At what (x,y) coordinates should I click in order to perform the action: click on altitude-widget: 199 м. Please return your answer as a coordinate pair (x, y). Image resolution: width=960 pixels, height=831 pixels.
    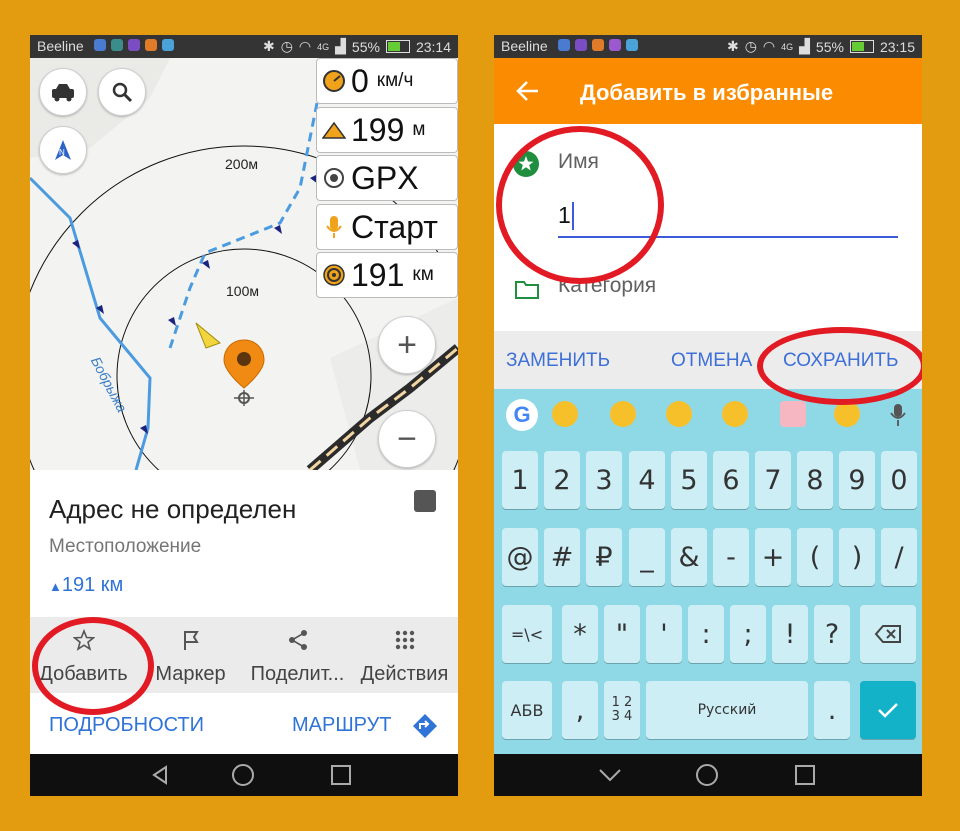
    Looking at the image, I should click on (387, 130).